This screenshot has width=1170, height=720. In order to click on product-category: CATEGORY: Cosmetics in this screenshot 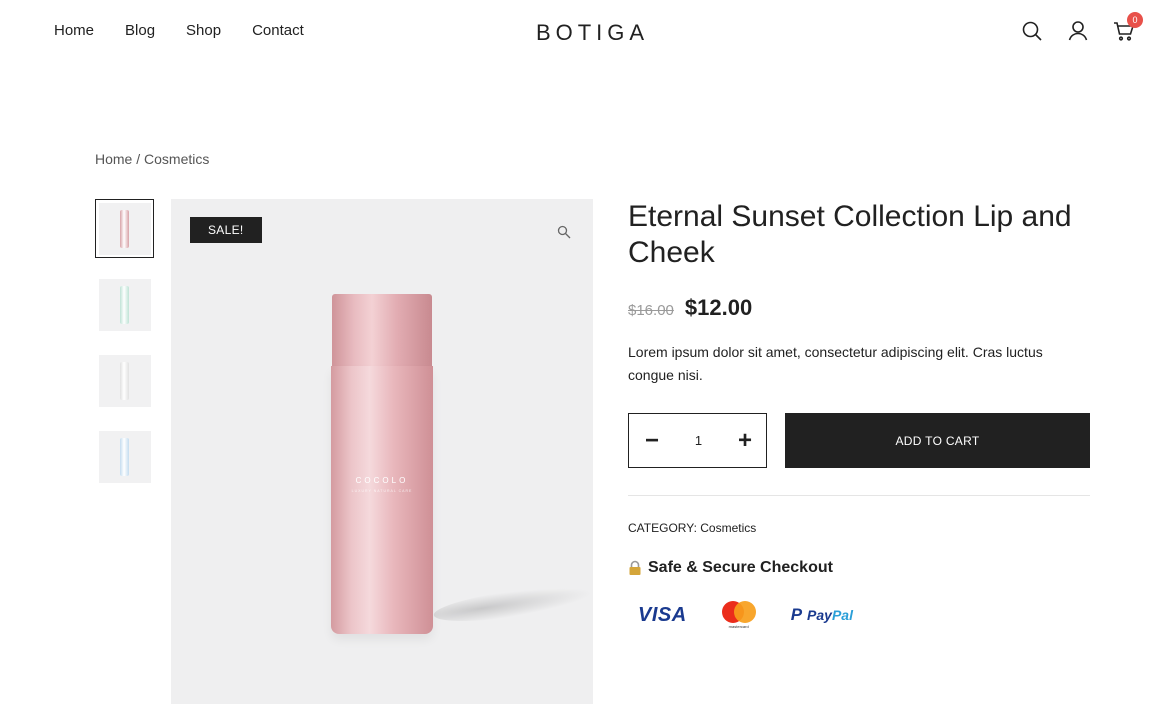, I will do `click(859, 528)`.